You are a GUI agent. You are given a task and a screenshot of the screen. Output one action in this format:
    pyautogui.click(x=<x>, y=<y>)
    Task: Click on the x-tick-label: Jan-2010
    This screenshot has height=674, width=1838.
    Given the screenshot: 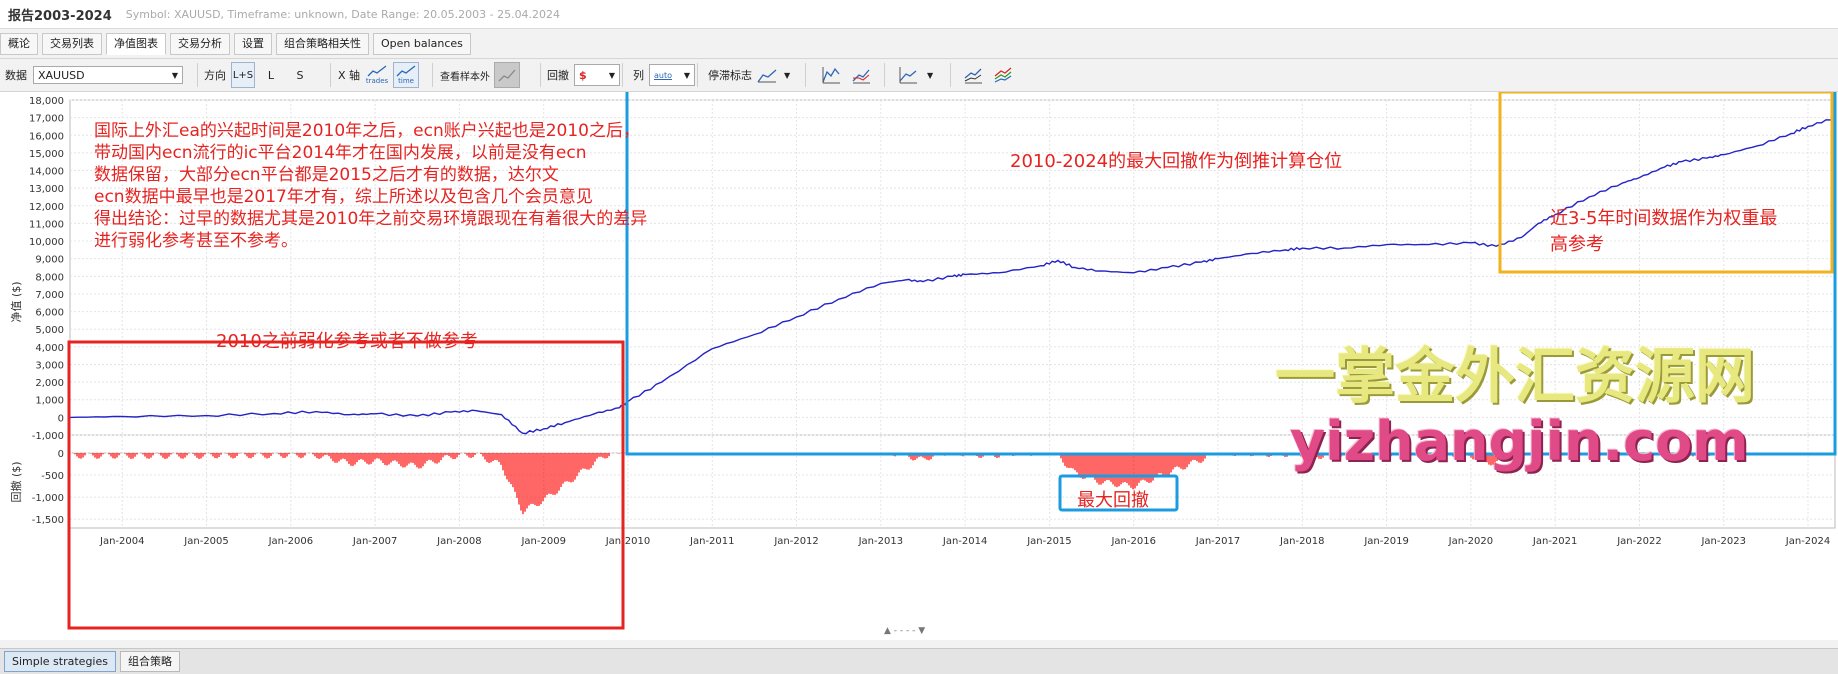 What is the action you would take?
    pyautogui.click(x=627, y=541)
    